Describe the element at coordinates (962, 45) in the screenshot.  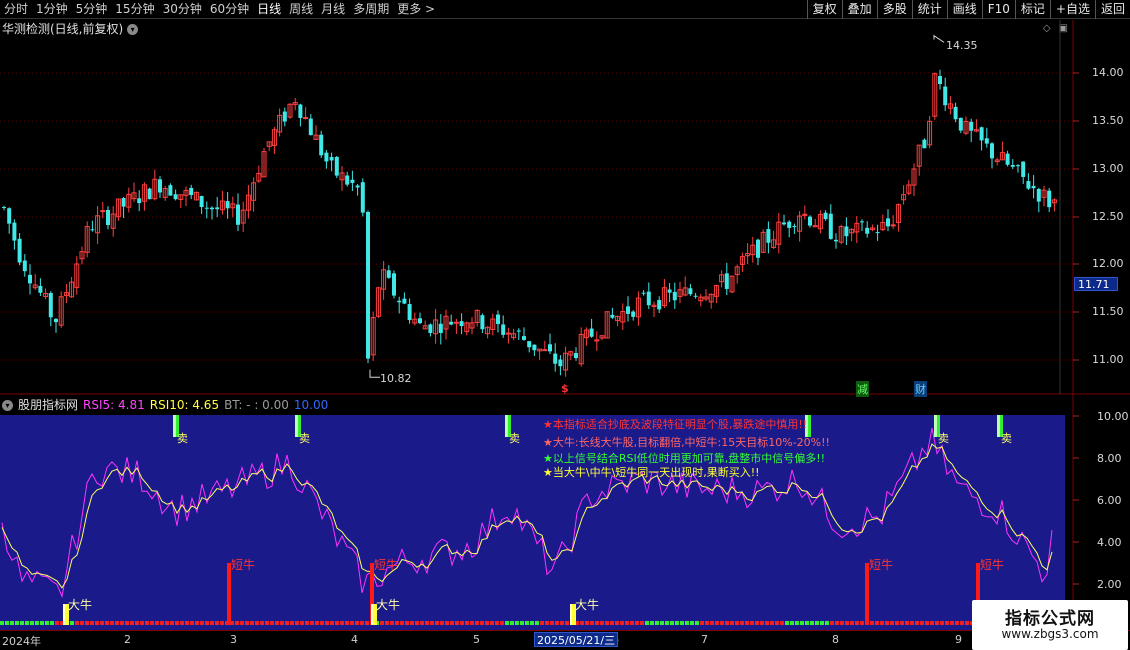
I see `high-price-label: 14.35` at that location.